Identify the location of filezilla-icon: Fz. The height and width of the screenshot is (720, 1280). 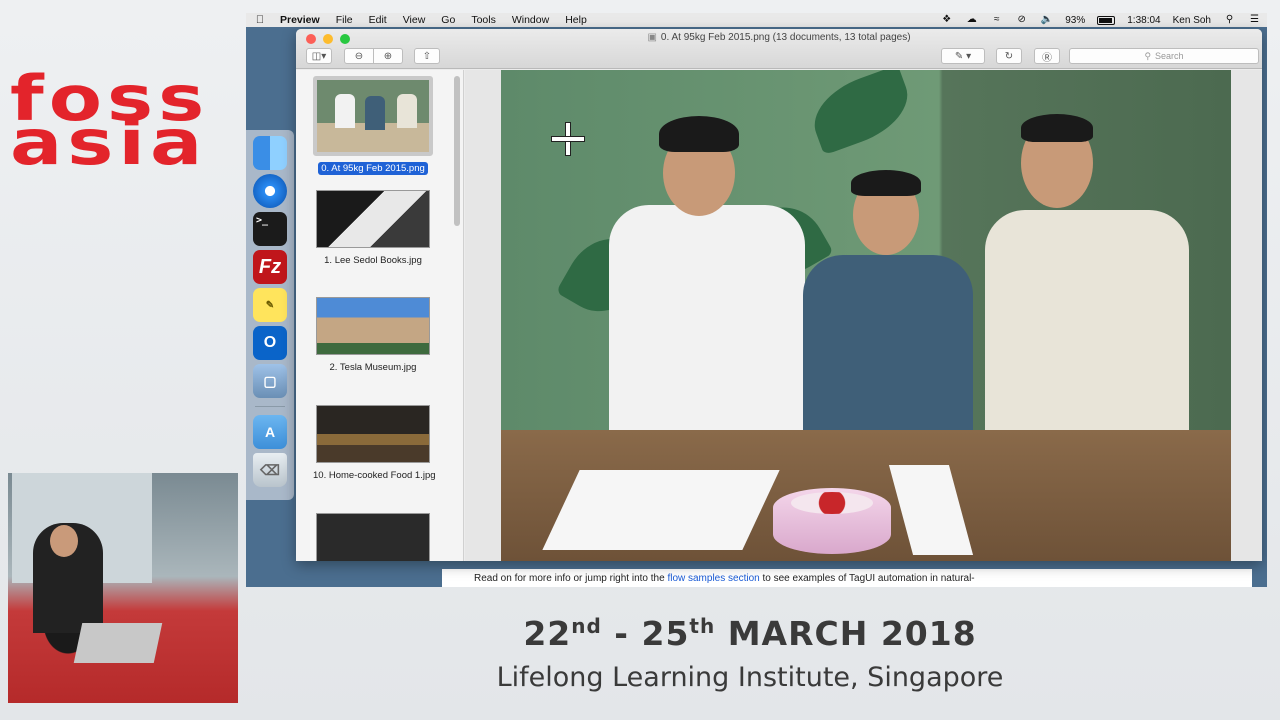
(270, 267).